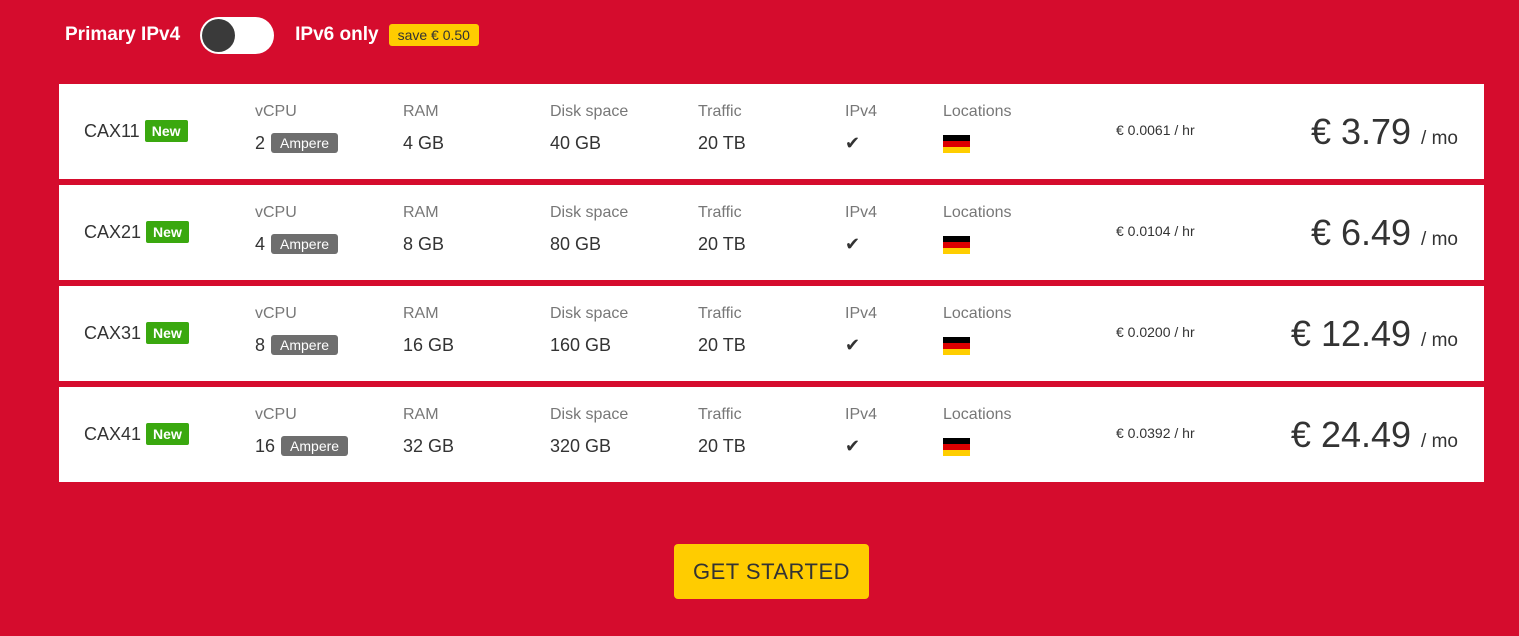  What do you see at coordinates (260, 243) in the screenshot?
I see `vcpu-value: 4` at bounding box center [260, 243].